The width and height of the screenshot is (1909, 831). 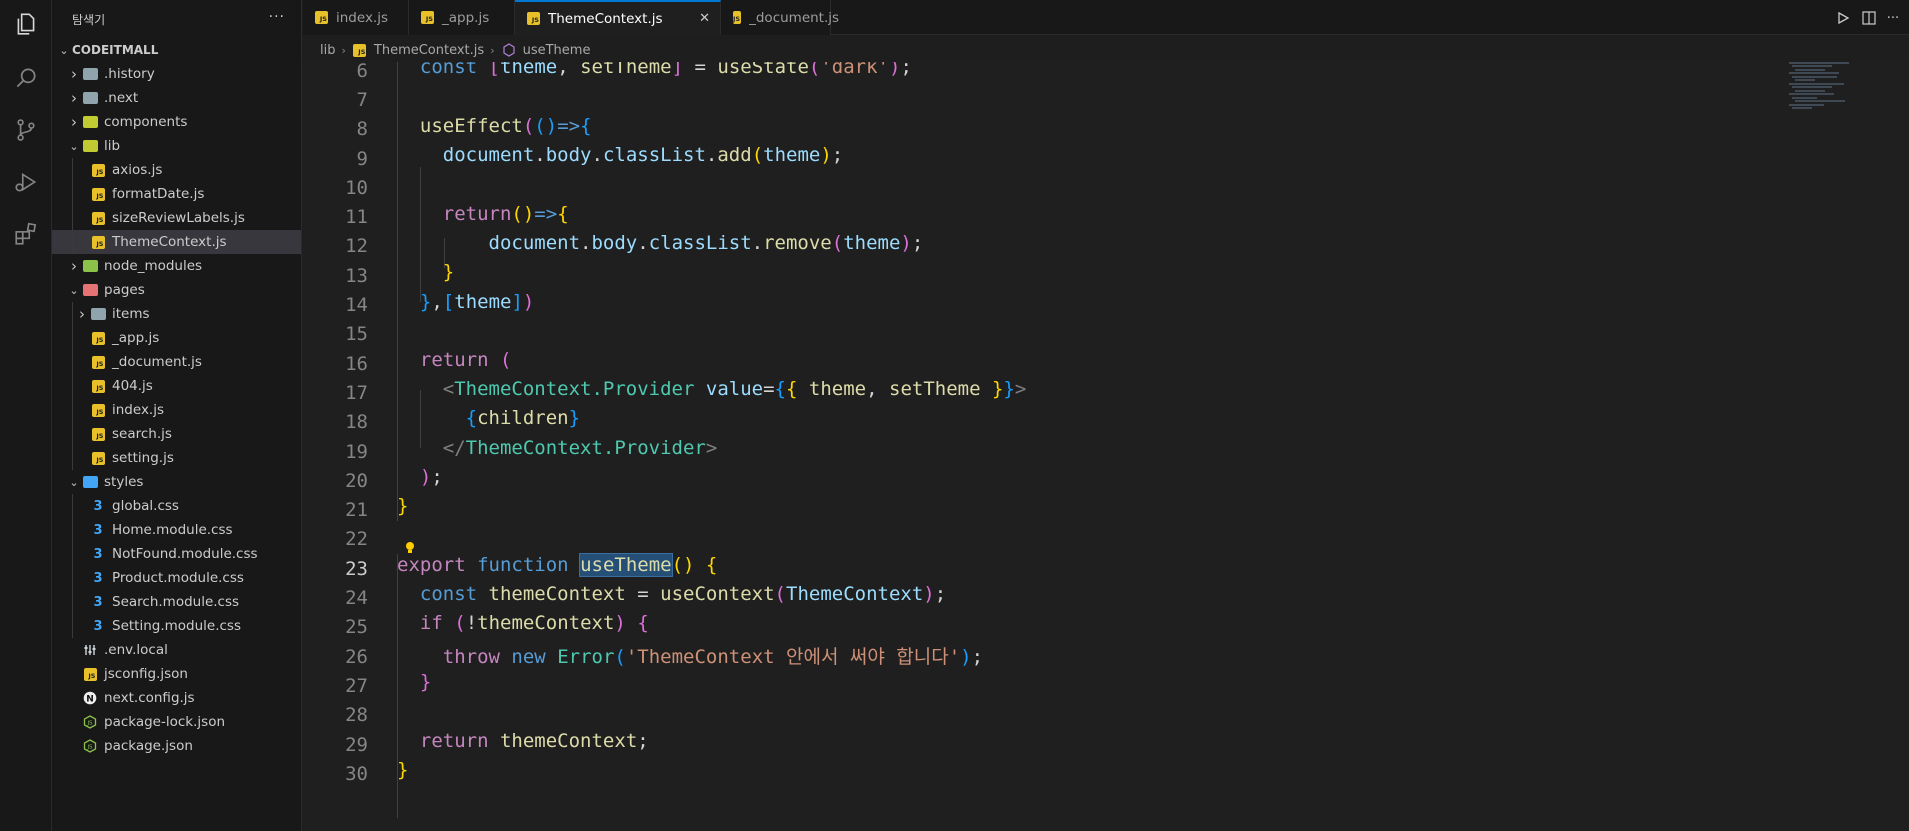 I want to click on run-icon, so click(x=1843, y=18).